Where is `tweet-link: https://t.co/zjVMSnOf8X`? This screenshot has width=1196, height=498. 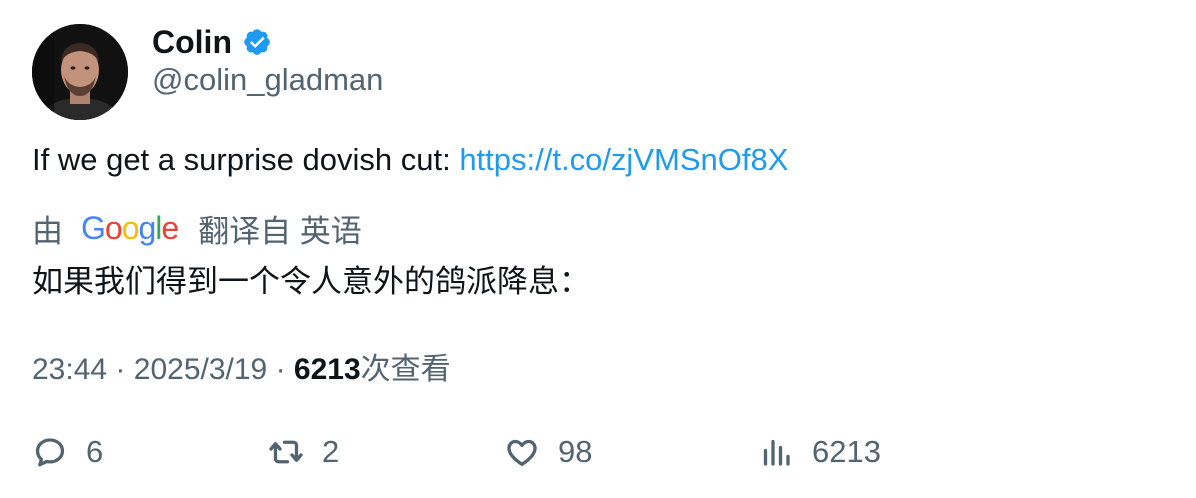
tweet-link: https://t.co/zjVMSnOf8X is located at coordinates (623, 159).